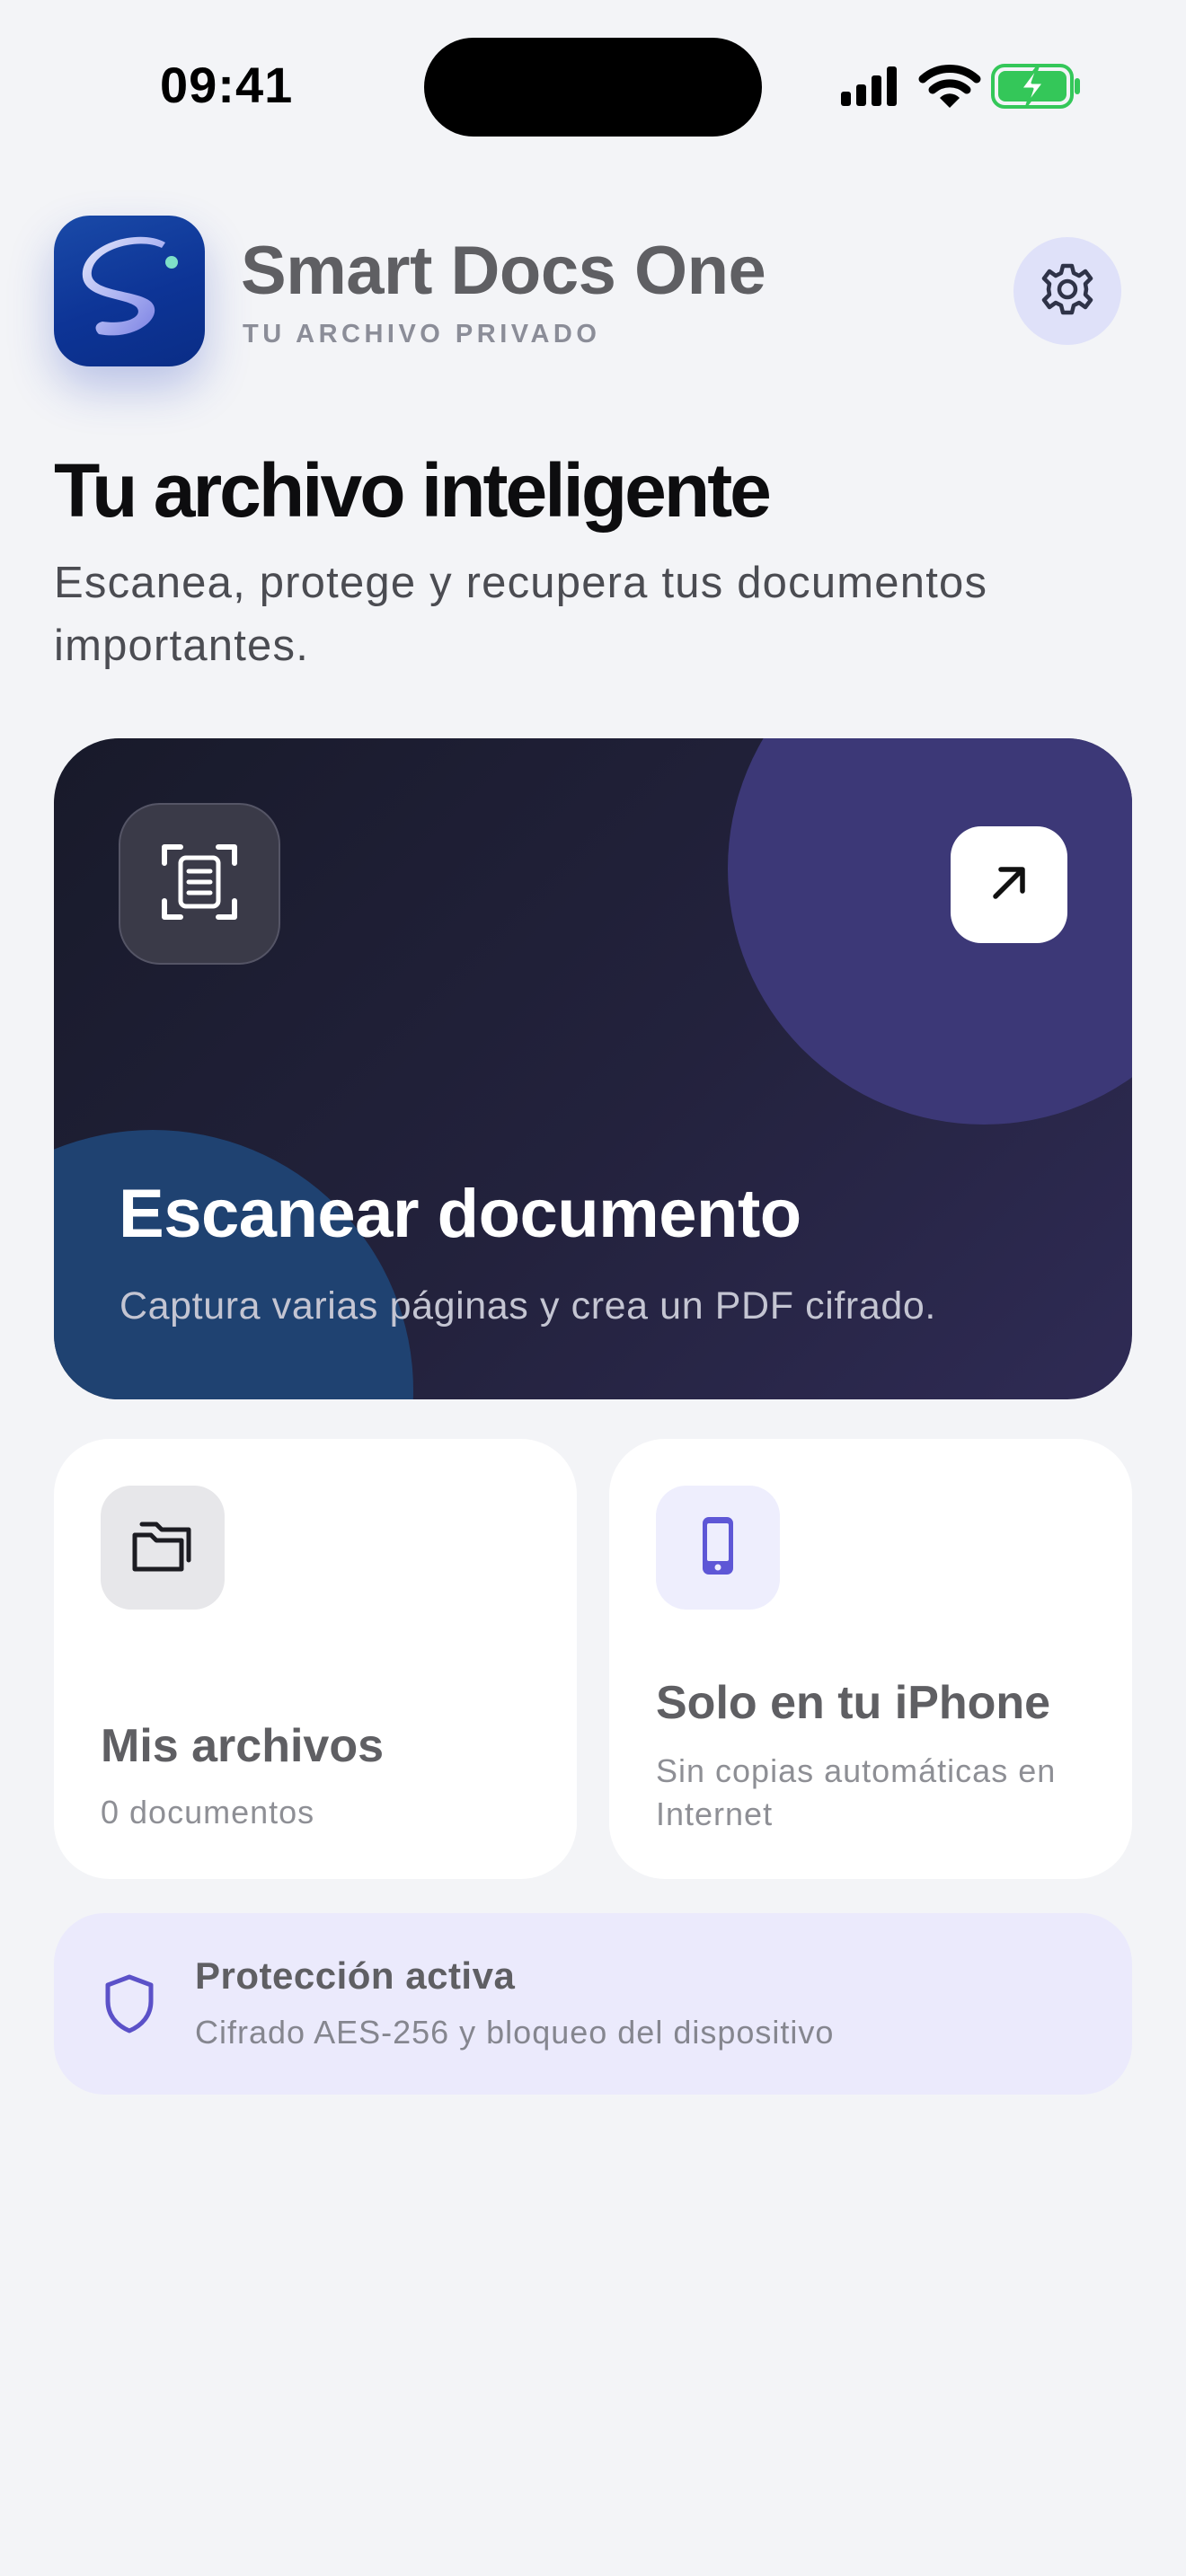  Describe the element at coordinates (460, 1214) in the screenshot. I see `scan-card-title: Escanear documento` at that location.